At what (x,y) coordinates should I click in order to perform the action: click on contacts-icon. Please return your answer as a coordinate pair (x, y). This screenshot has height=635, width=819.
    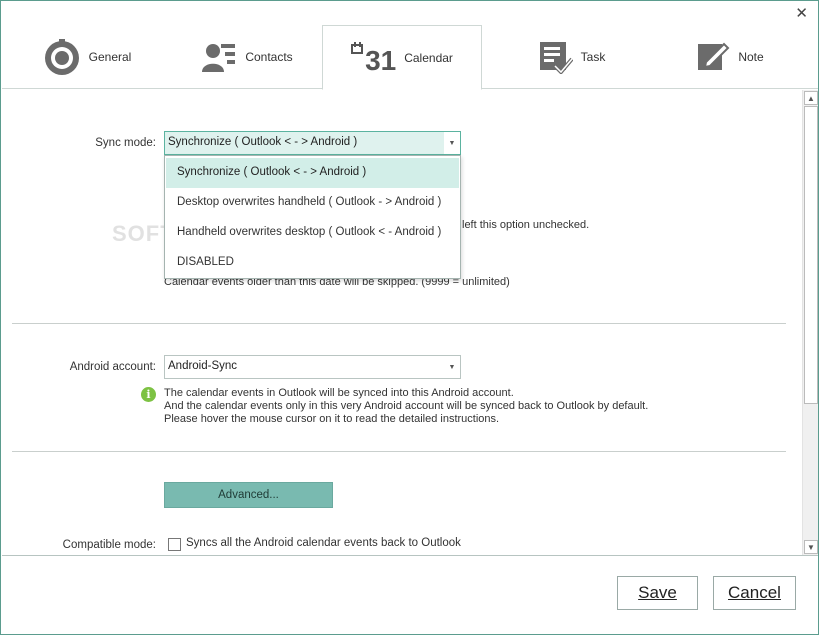
    Looking at the image, I should click on (219, 57).